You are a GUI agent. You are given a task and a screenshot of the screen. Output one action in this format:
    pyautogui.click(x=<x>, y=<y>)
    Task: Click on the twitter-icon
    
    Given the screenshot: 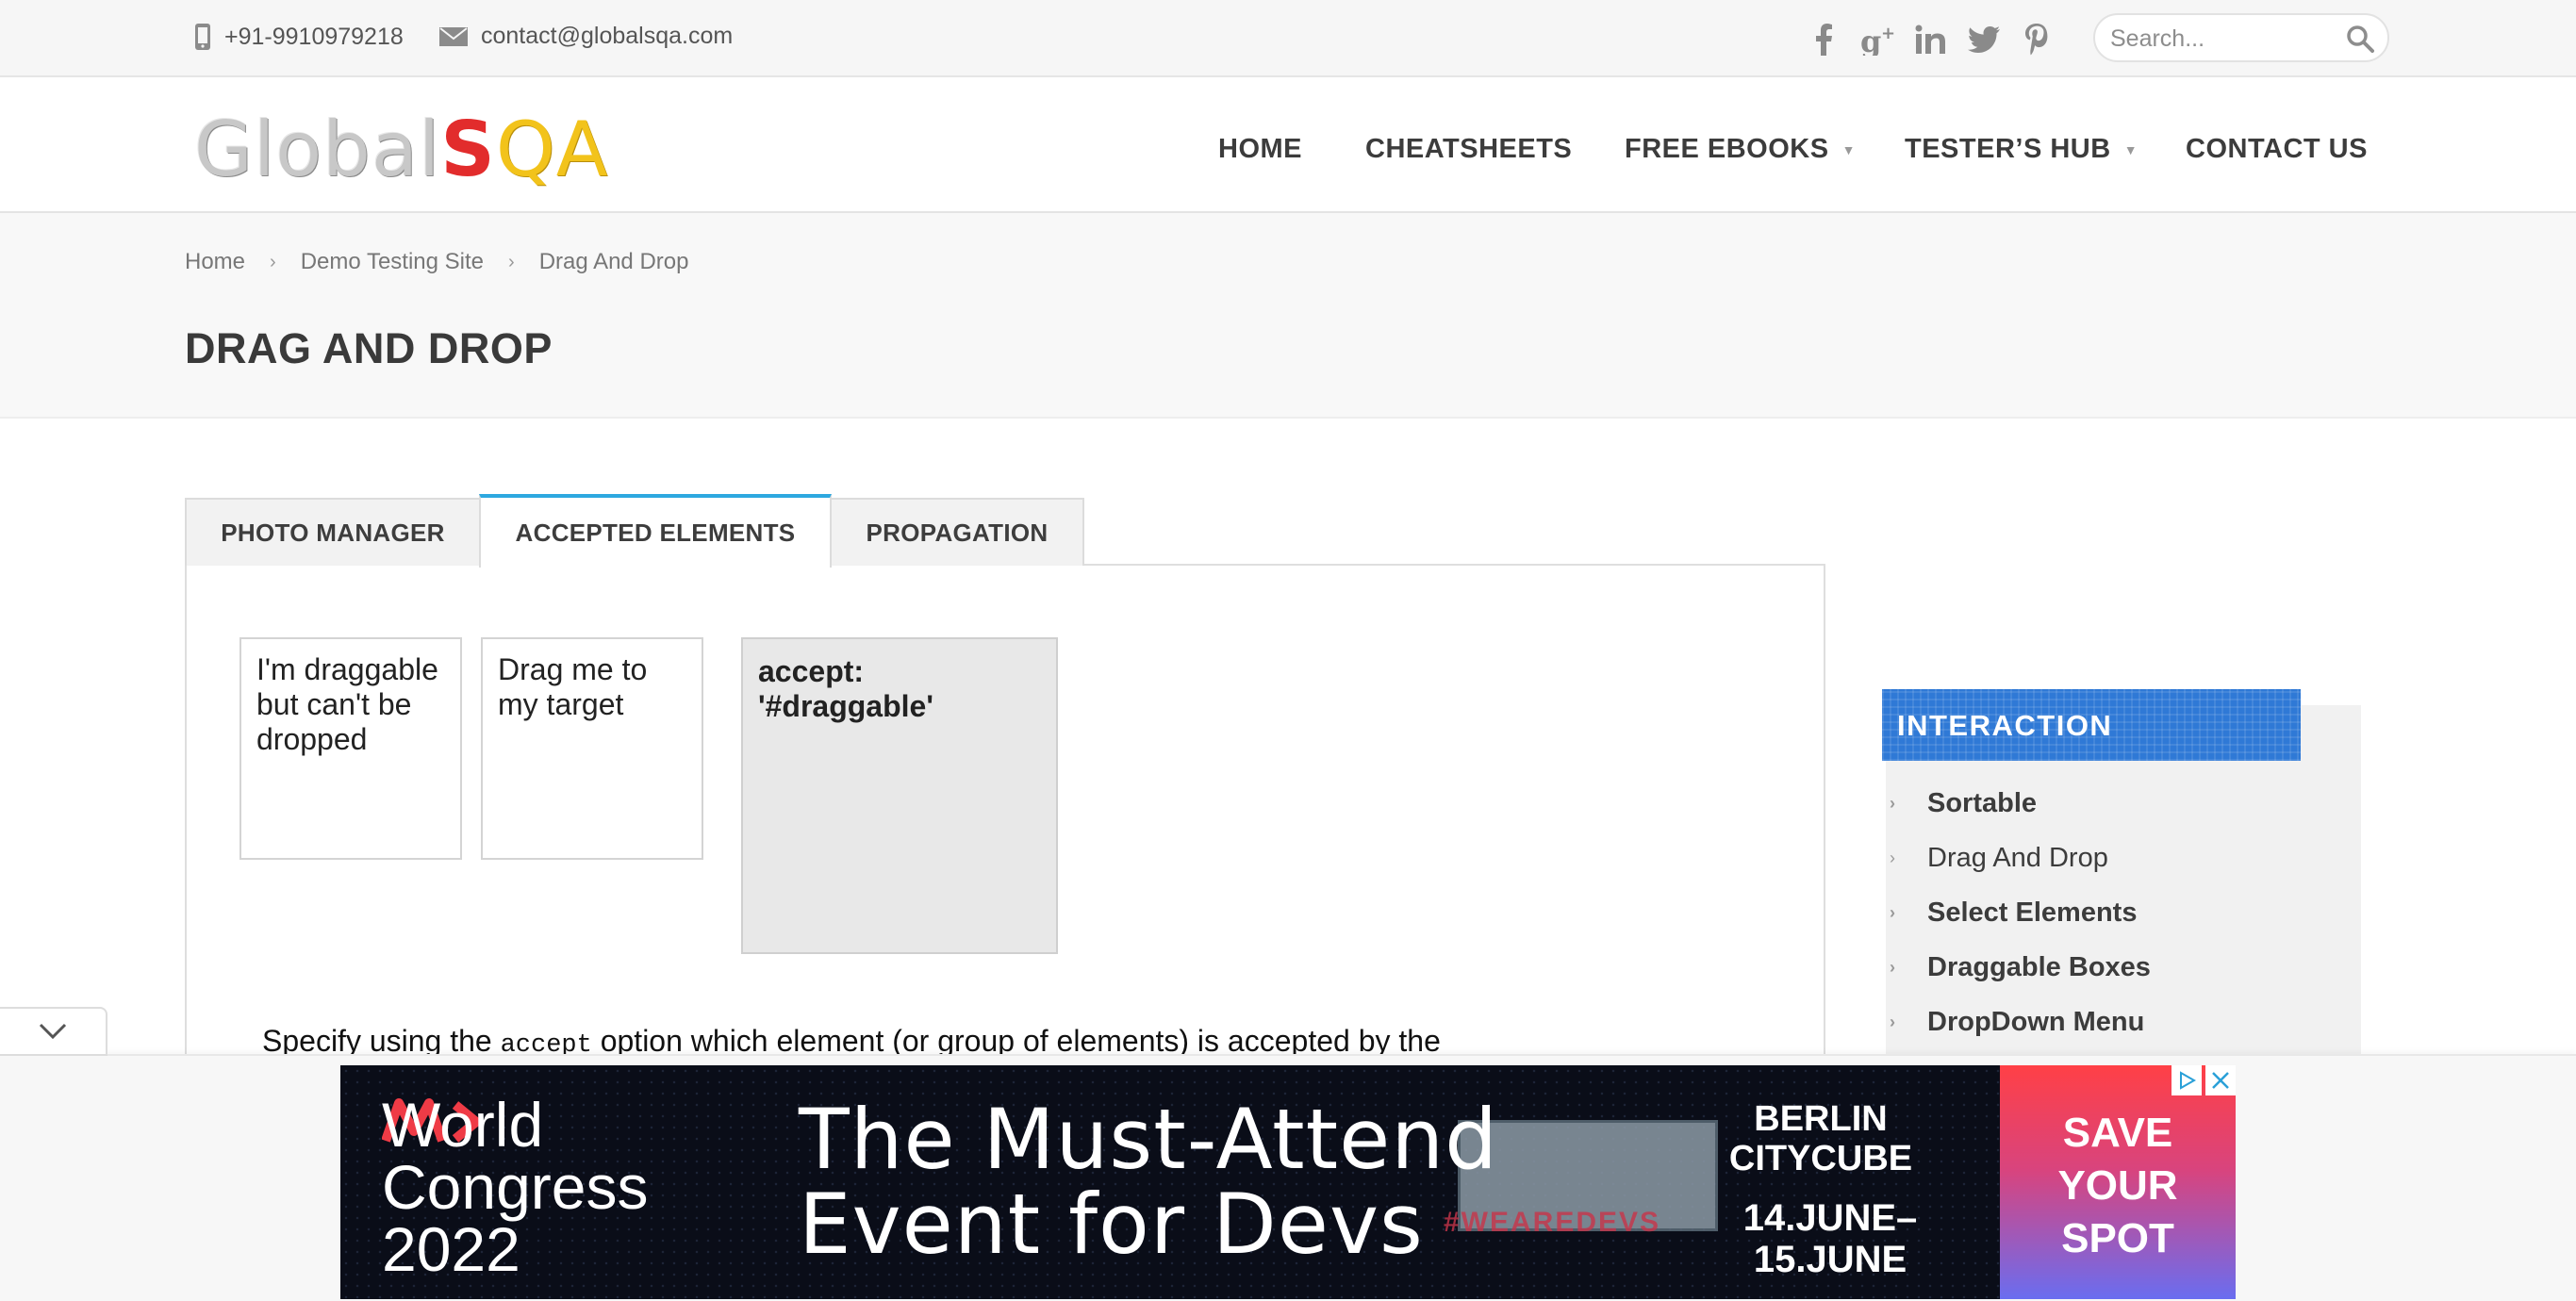 What is the action you would take?
    pyautogui.click(x=1984, y=39)
    